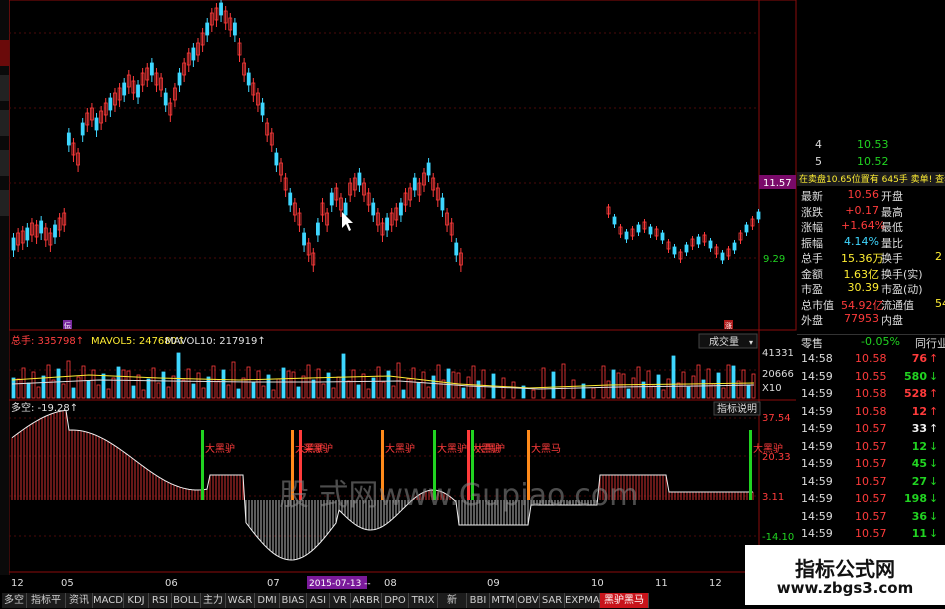 This screenshot has width=945, height=609. What do you see at coordinates (934, 428) in the screenshot?
I see `tick-direction: ↑` at bounding box center [934, 428].